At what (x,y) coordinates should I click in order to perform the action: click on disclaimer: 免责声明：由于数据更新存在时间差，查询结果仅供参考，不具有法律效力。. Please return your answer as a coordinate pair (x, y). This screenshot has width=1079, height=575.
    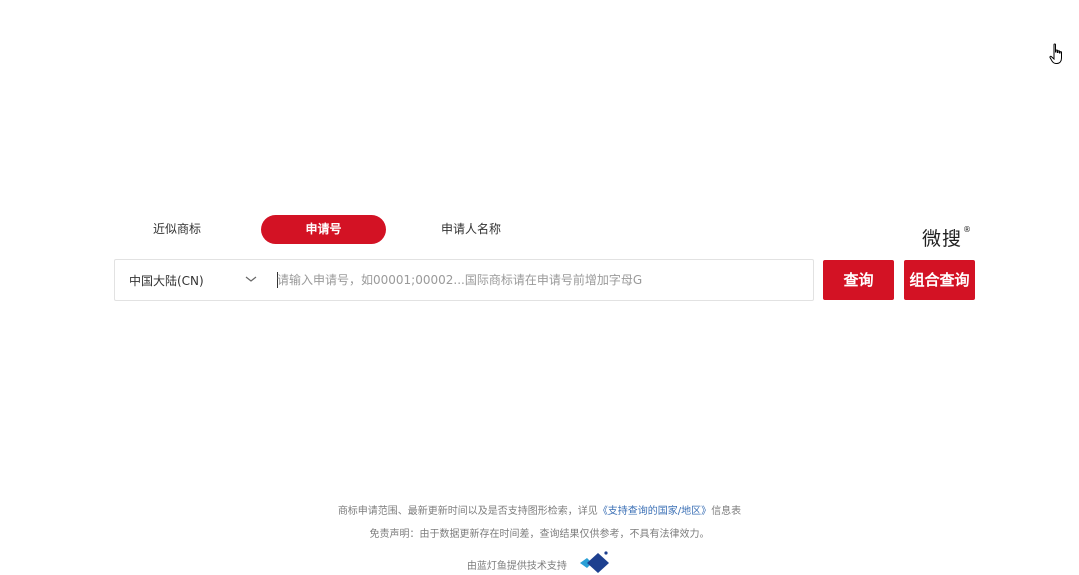
    Looking at the image, I should click on (539, 534).